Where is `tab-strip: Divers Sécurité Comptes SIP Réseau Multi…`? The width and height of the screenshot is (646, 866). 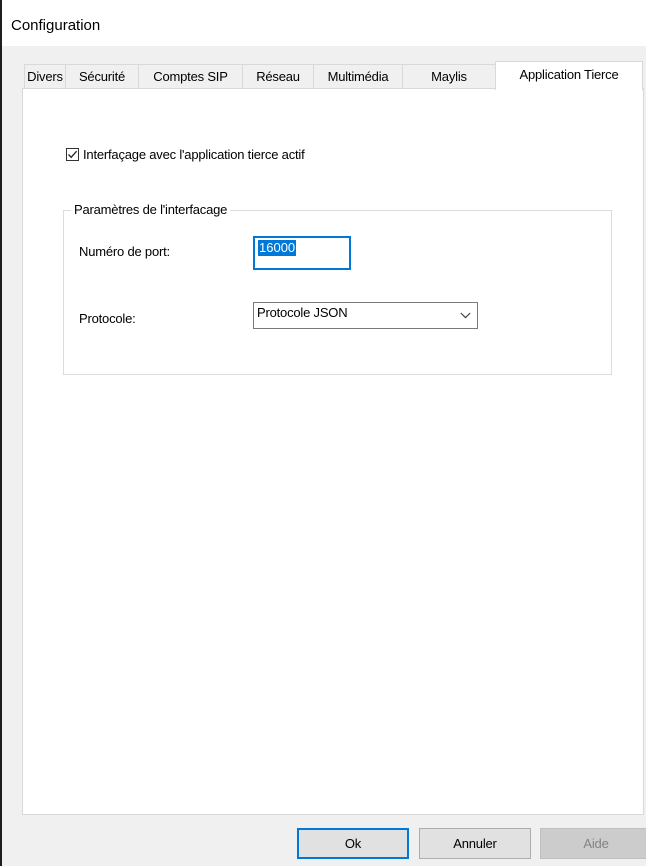 tab-strip: Divers Sécurité Comptes SIP Réseau Multi… is located at coordinates (335, 75).